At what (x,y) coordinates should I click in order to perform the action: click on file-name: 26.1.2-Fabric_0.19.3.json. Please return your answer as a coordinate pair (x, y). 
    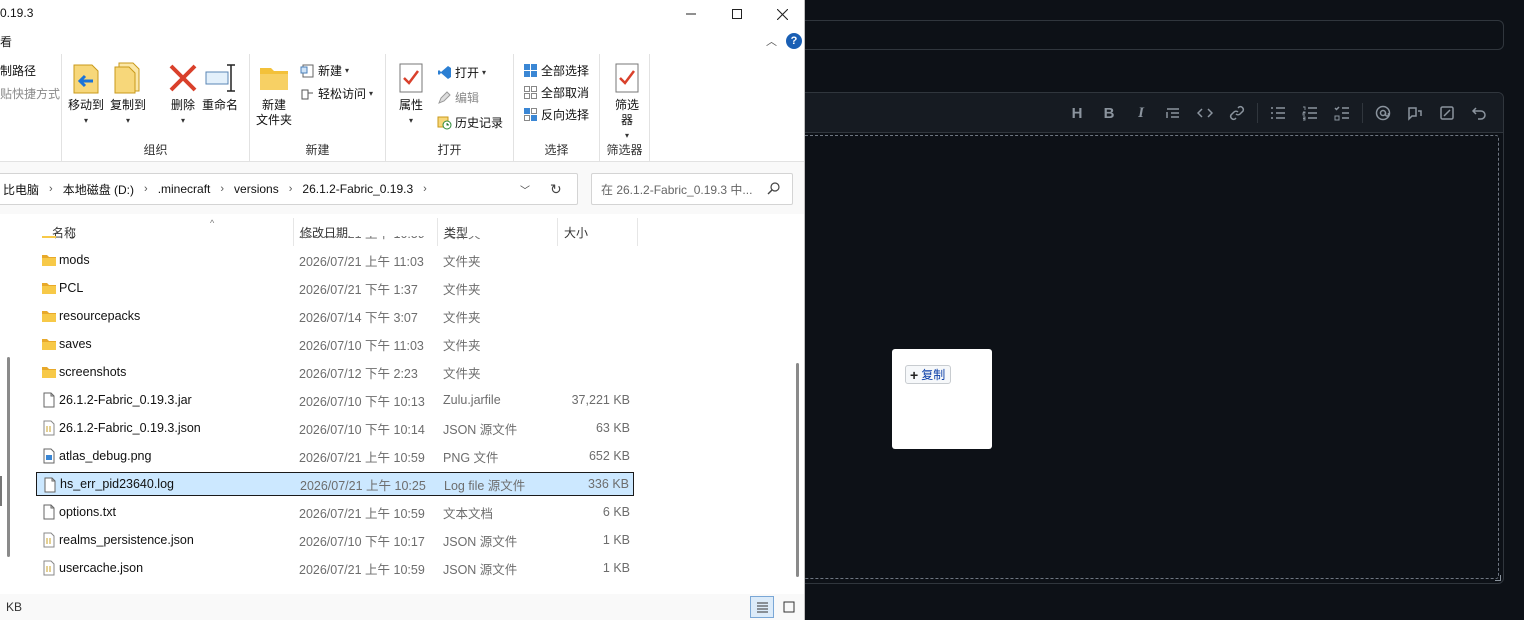
    Looking at the image, I should click on (130, 428).